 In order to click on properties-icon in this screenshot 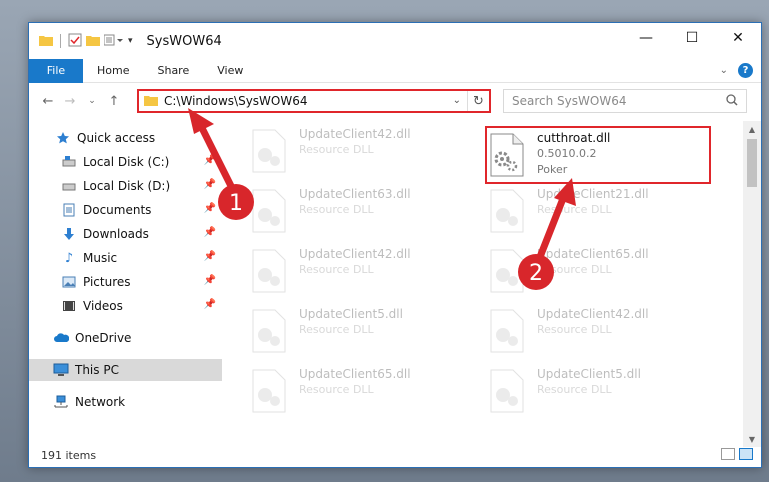, I will do `click(75, 41)`.